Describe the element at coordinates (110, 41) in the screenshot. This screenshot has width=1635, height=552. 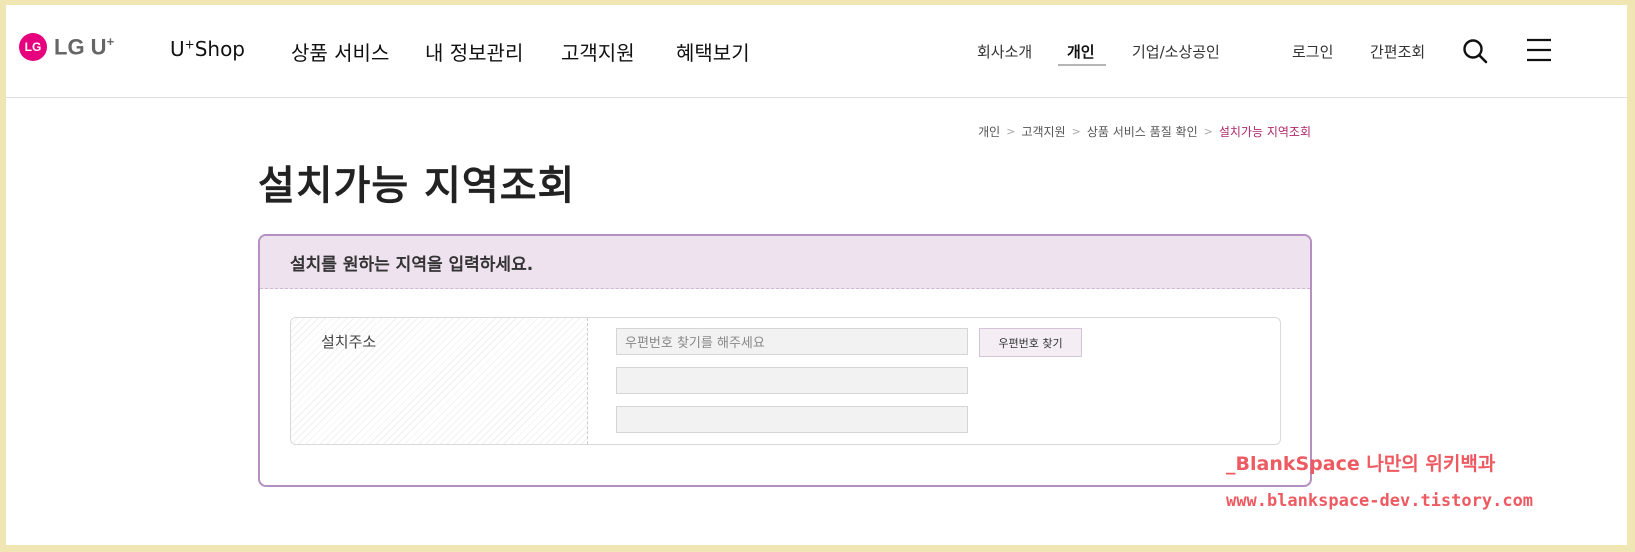
I see `logo-text-sup: +` at that location.